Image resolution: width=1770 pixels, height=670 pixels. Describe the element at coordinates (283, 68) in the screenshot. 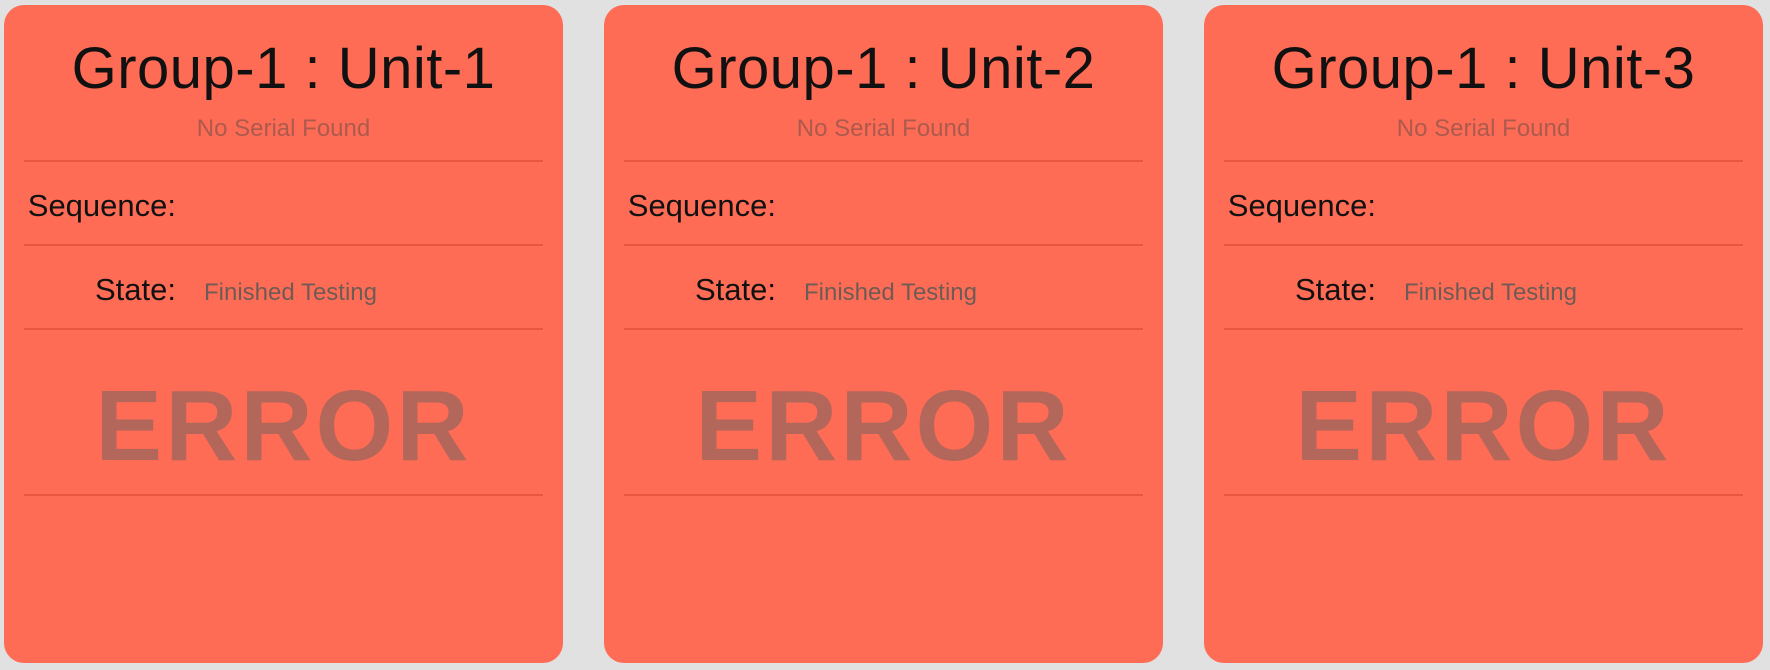

I see `unit-title: Group-1 : Unit-1` at that location.